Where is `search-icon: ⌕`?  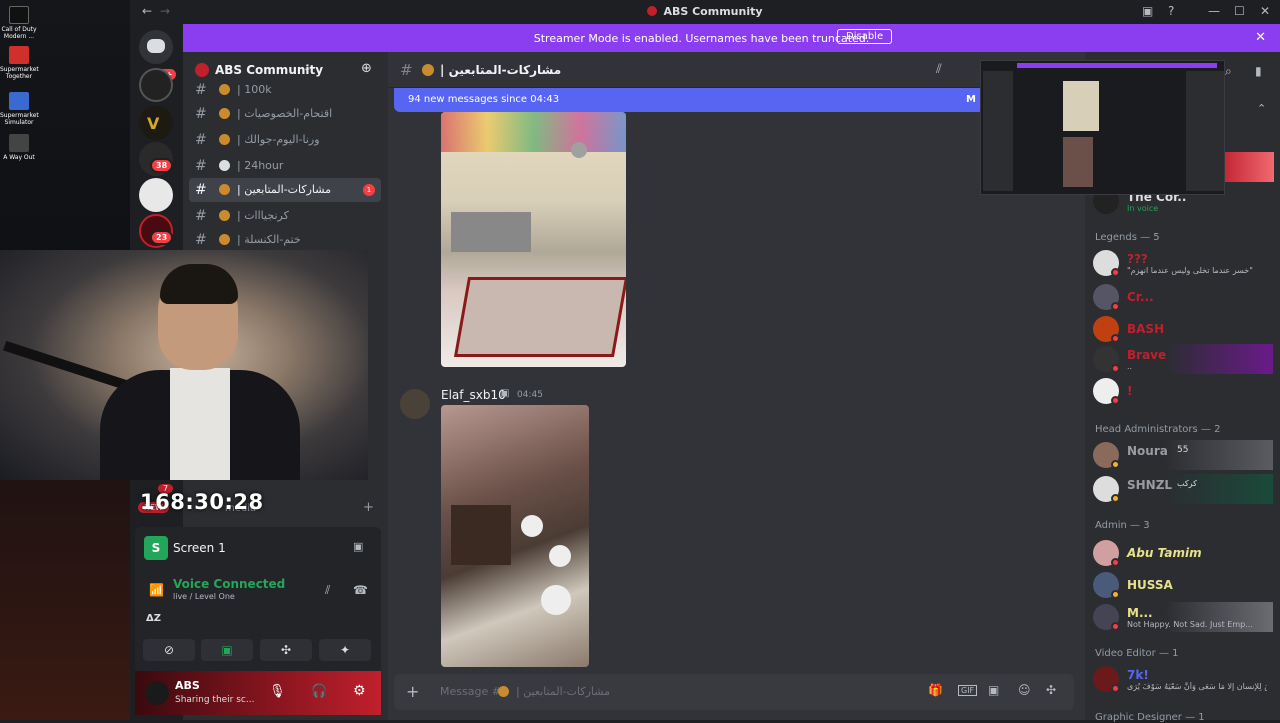 search-icon: ⌕ is located at coordinates (1228, 71).